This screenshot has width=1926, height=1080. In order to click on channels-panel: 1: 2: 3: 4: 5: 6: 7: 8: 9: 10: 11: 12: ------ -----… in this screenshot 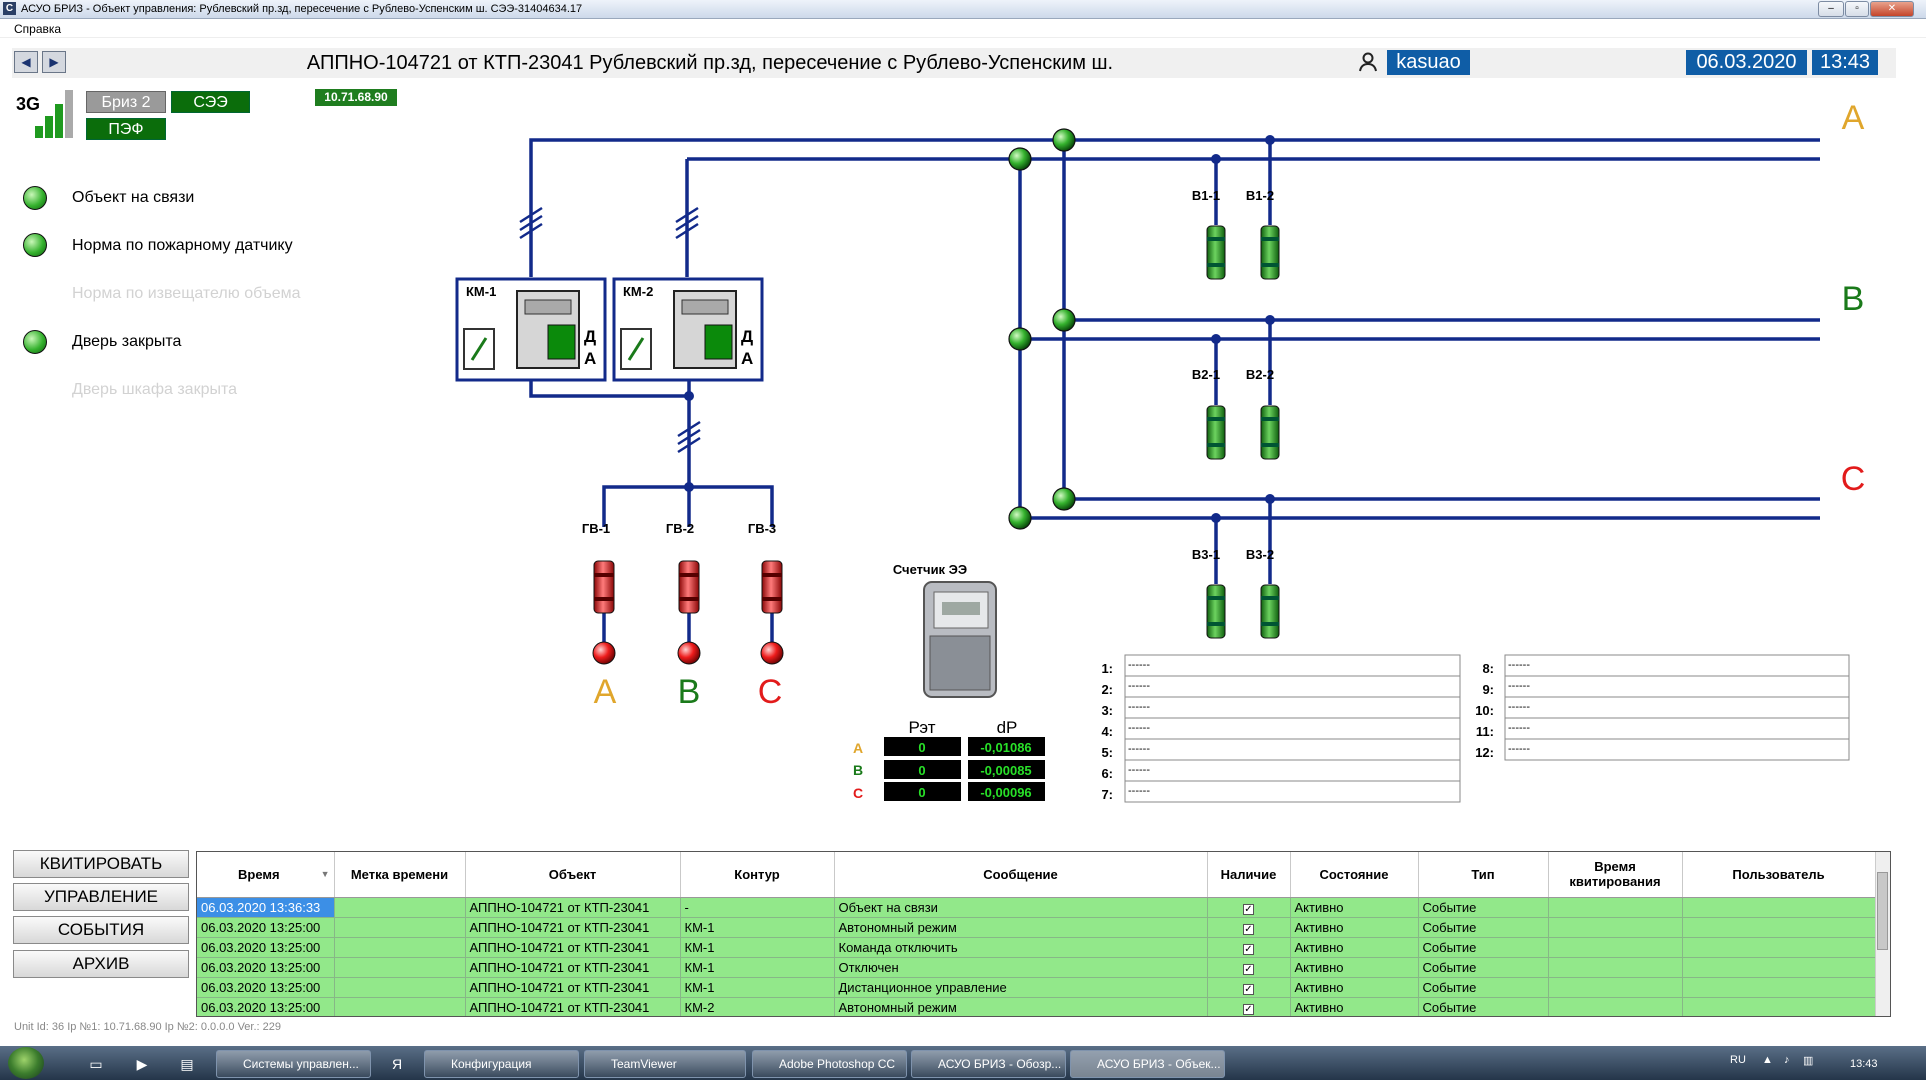, I will do `click(1475, 728)`.